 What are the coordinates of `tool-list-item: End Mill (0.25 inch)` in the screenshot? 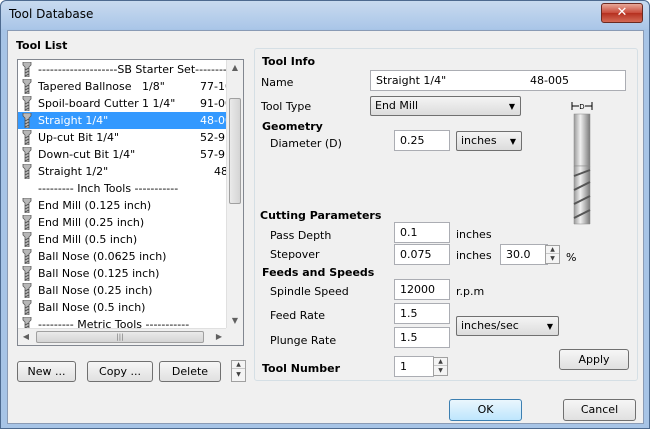 It's located at (123, 222).